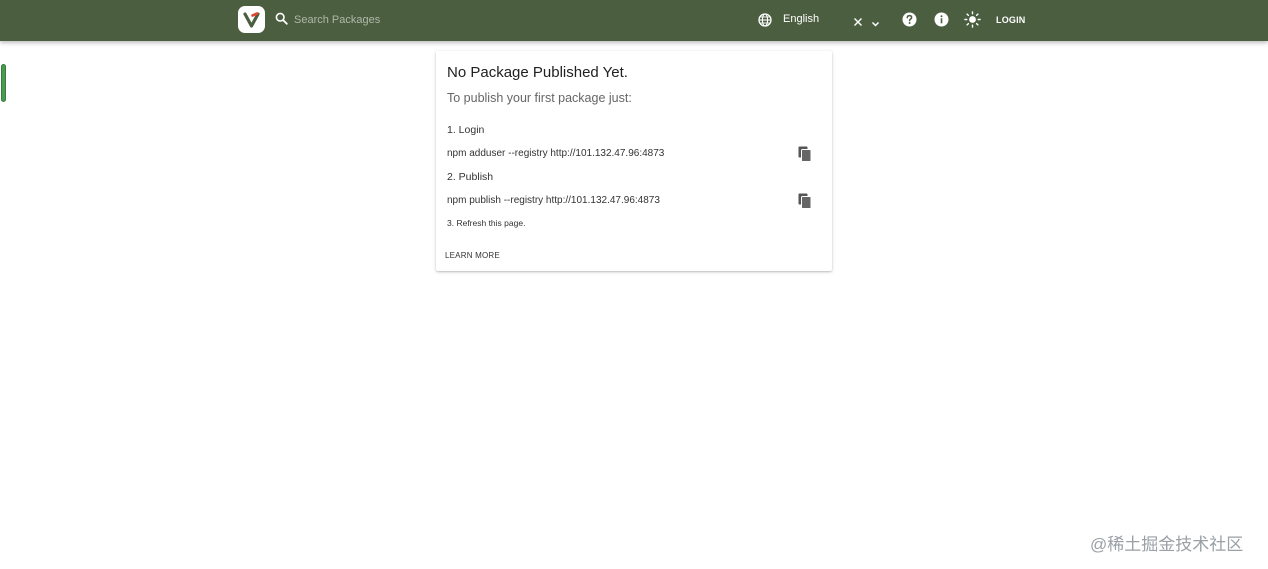 Image resolution: width=1268 pixels, height=569 pixels. Describe the element at coordinates (486, 223) in the screenshot. I see `refresh-note: 3. Refresh this page.` at that location.